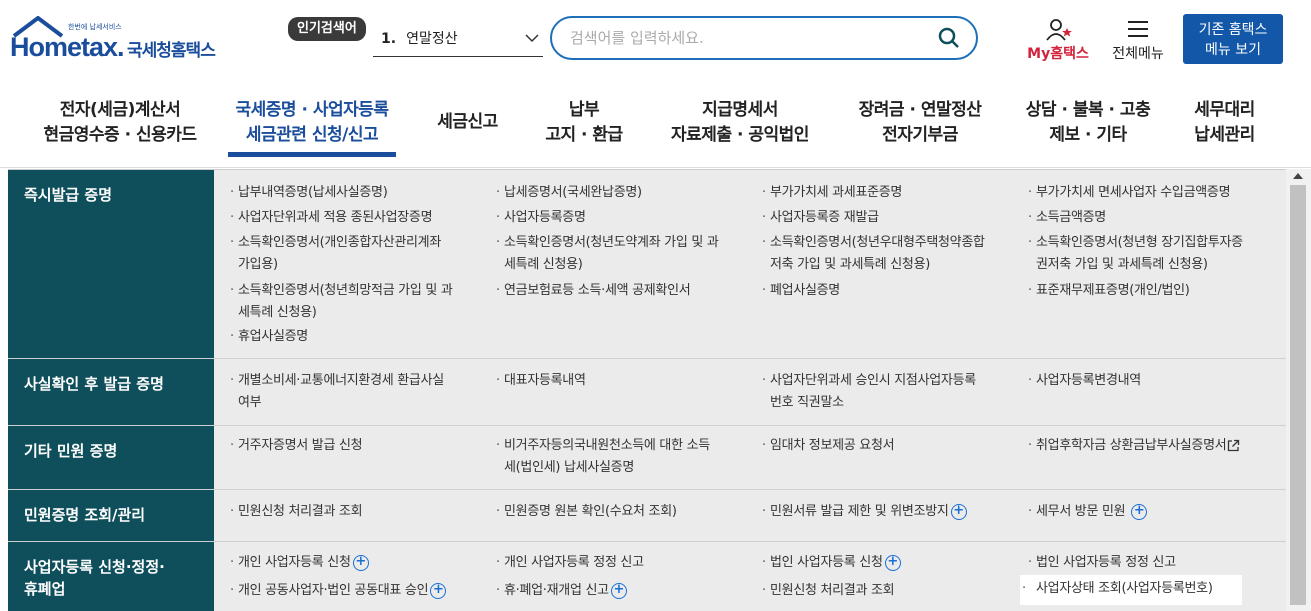 The height and width of the screenshot is (611, 1311). Describe the element at coordinates (94, 567) in the screenshot. I see `section-title-text: 사업자등록 신청·정정·` at that location.